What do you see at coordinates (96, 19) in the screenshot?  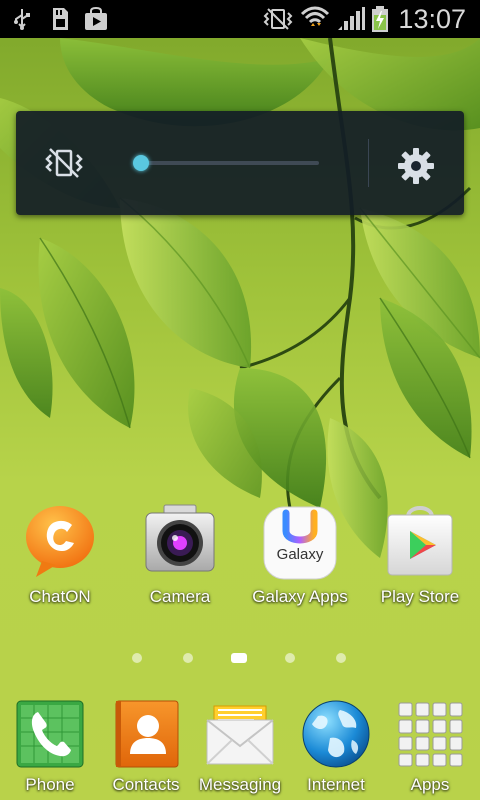 I see `shopping-bag-icon` at bounding box center [96, 19].